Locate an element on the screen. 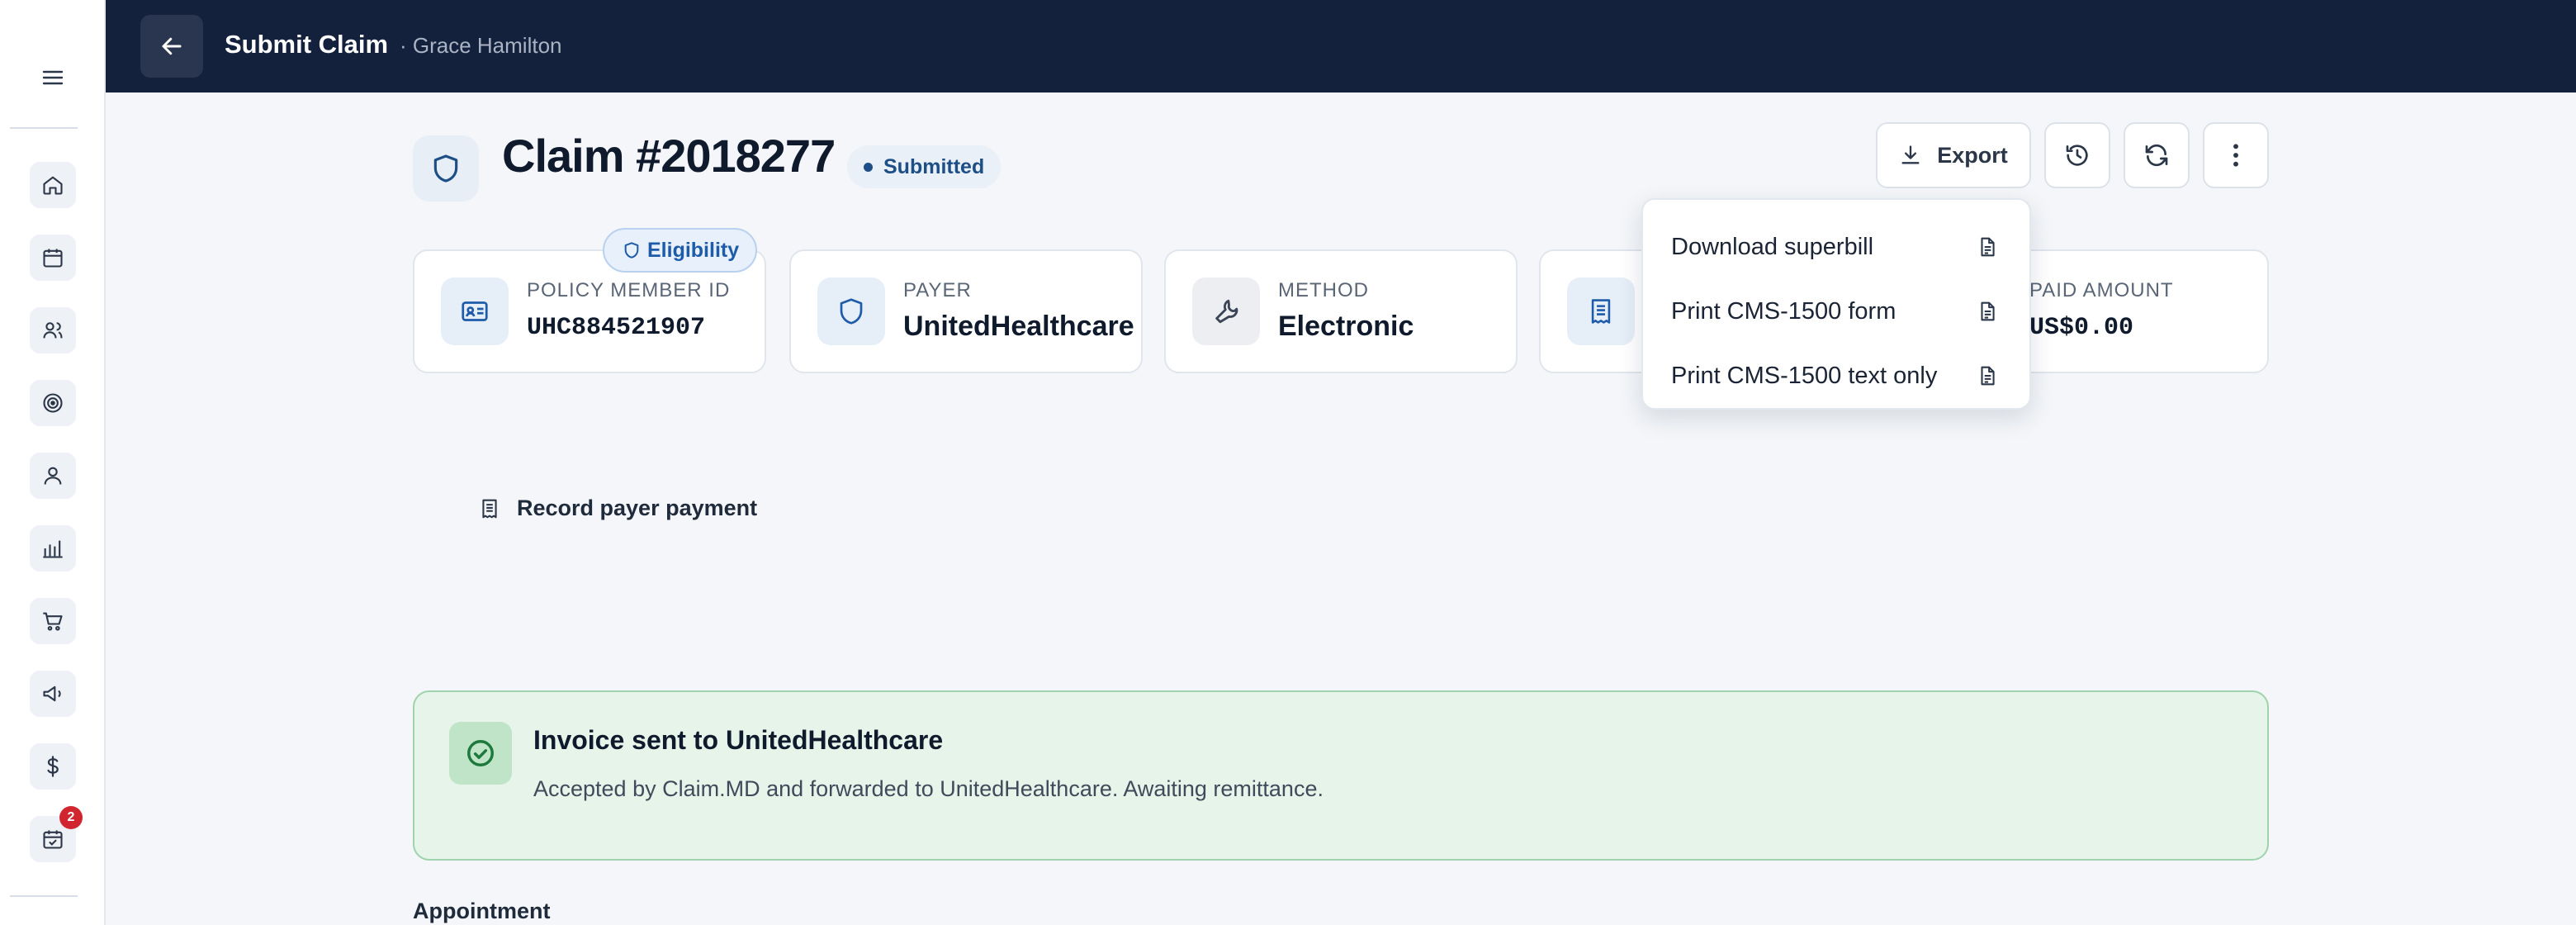 Image resolution: width=2576 pixels, height=925 pixels. banner-title: Invoice sent to UnitedHealthcare is located at coordinates (738, 740).